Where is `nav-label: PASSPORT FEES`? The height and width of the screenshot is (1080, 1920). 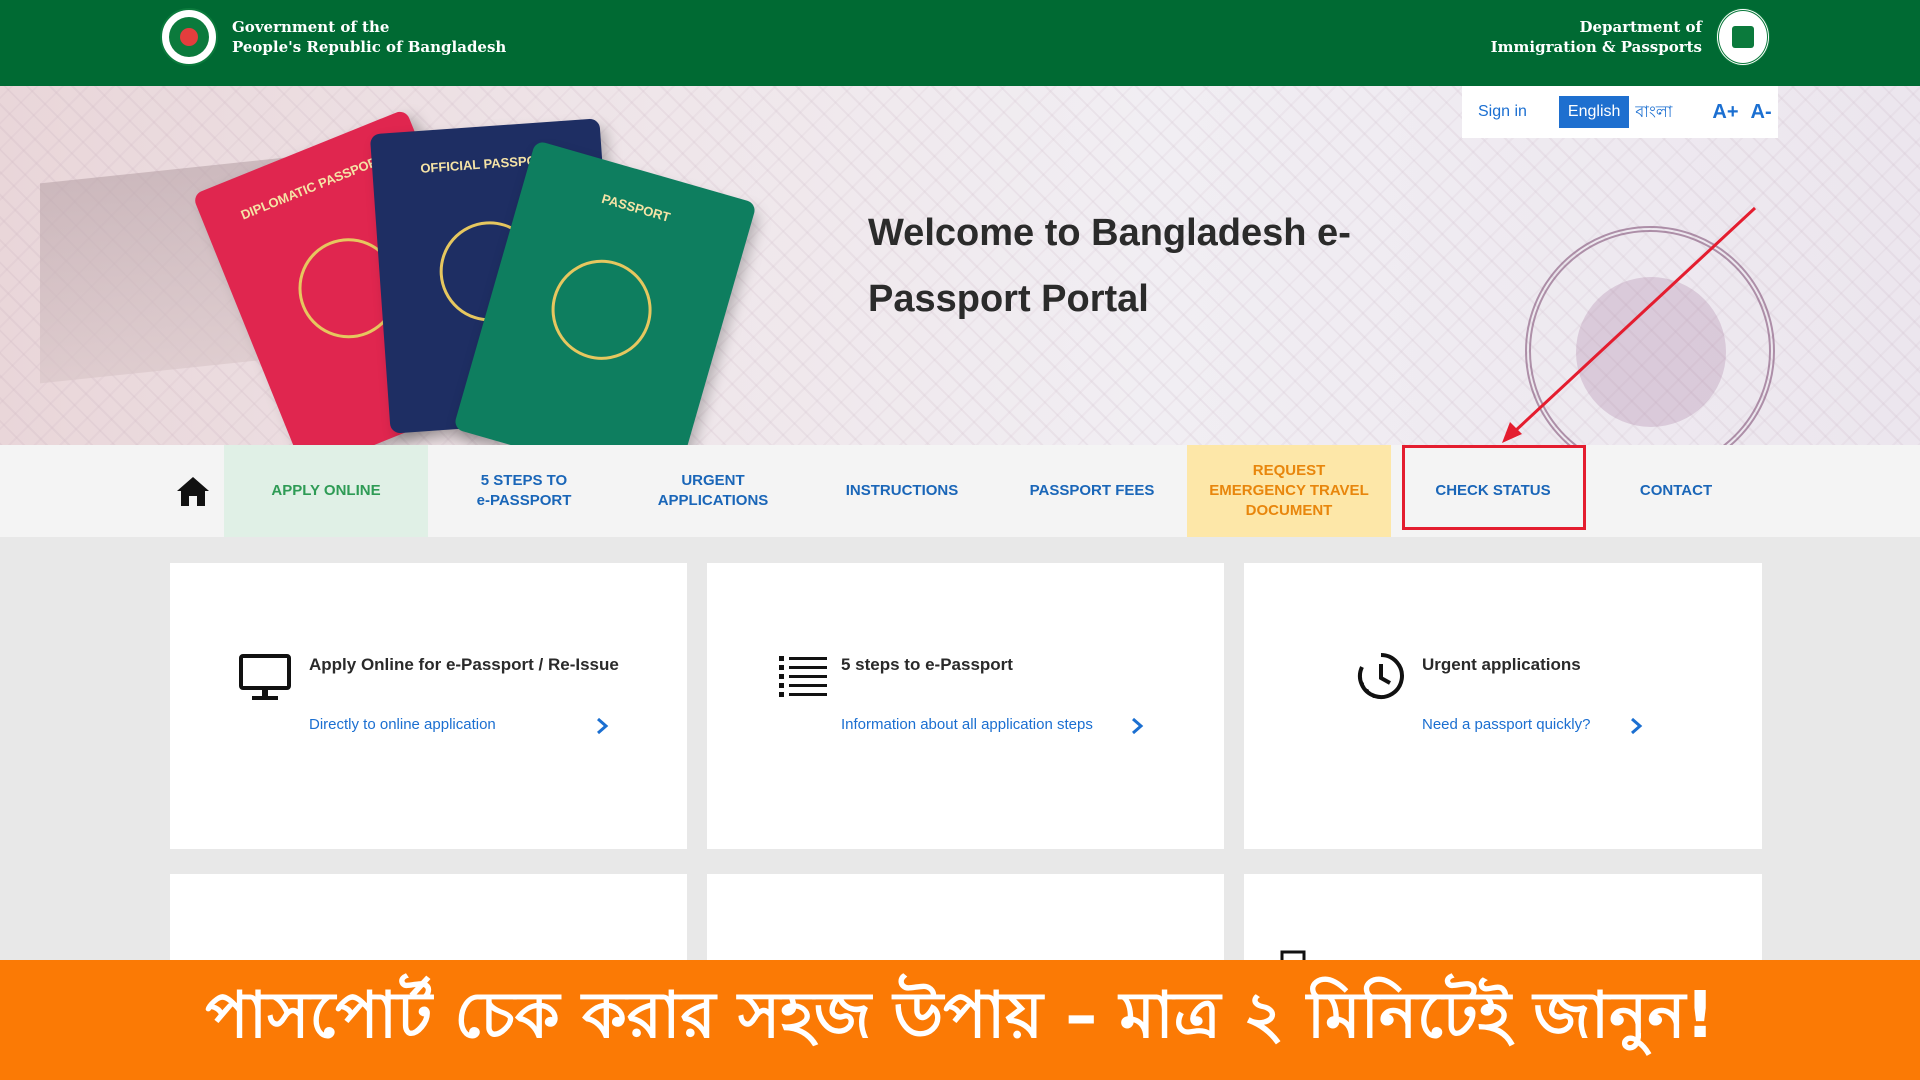 nav-label: PASSPORT FEES is located at coordinates (1092, 490).